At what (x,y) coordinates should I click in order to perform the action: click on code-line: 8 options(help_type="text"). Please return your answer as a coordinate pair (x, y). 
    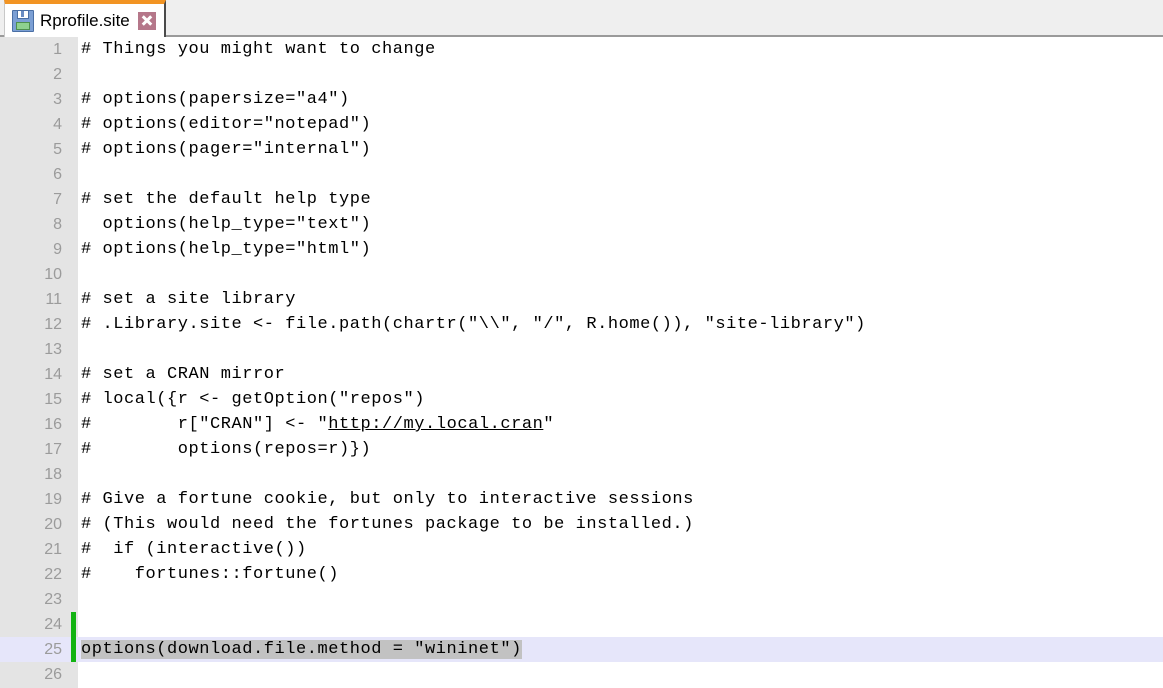
    Looking at the image, I should click on (581, 224).